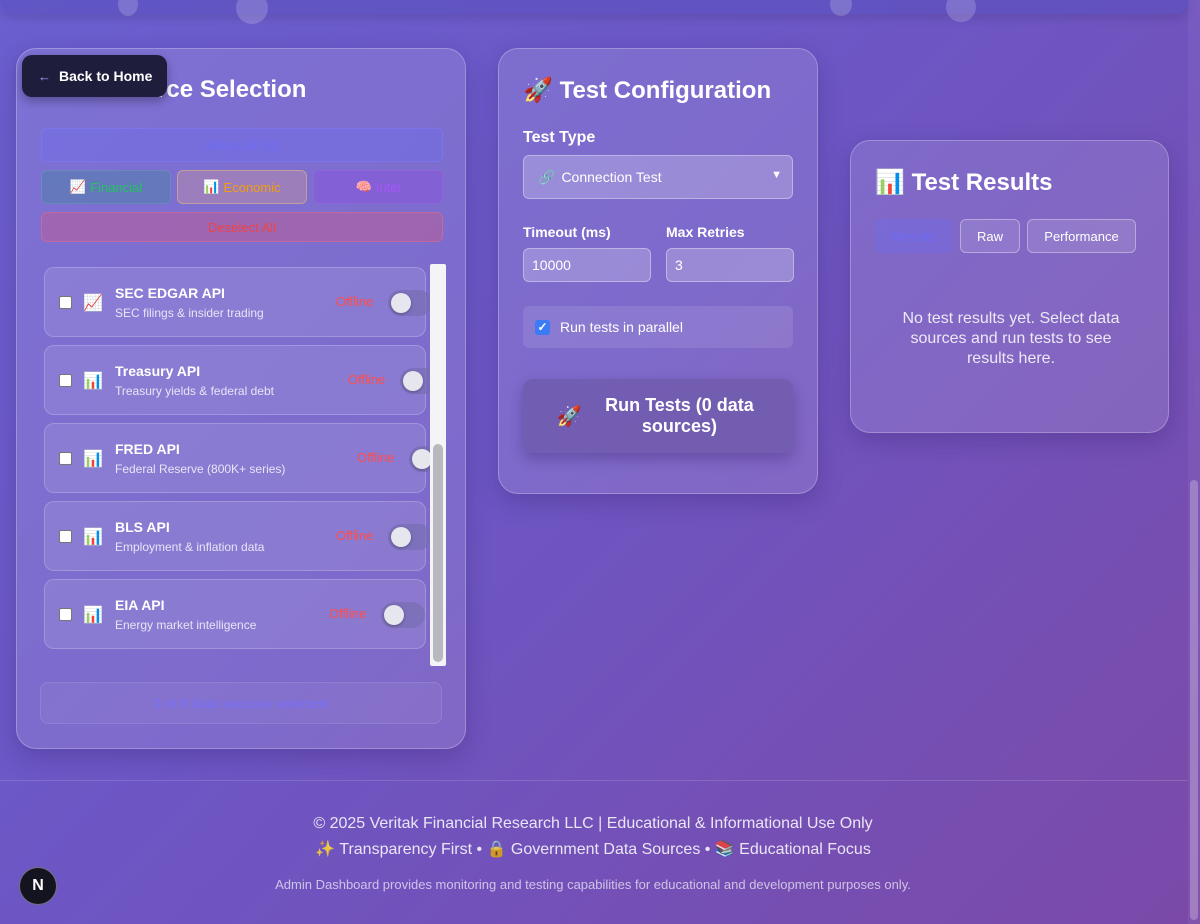 The height and width of the screenshot is (924, 1200). Describe the element at coordinates (106, 76) in the screenshot. I see `back-to-home-label: Back to Home` at that location.